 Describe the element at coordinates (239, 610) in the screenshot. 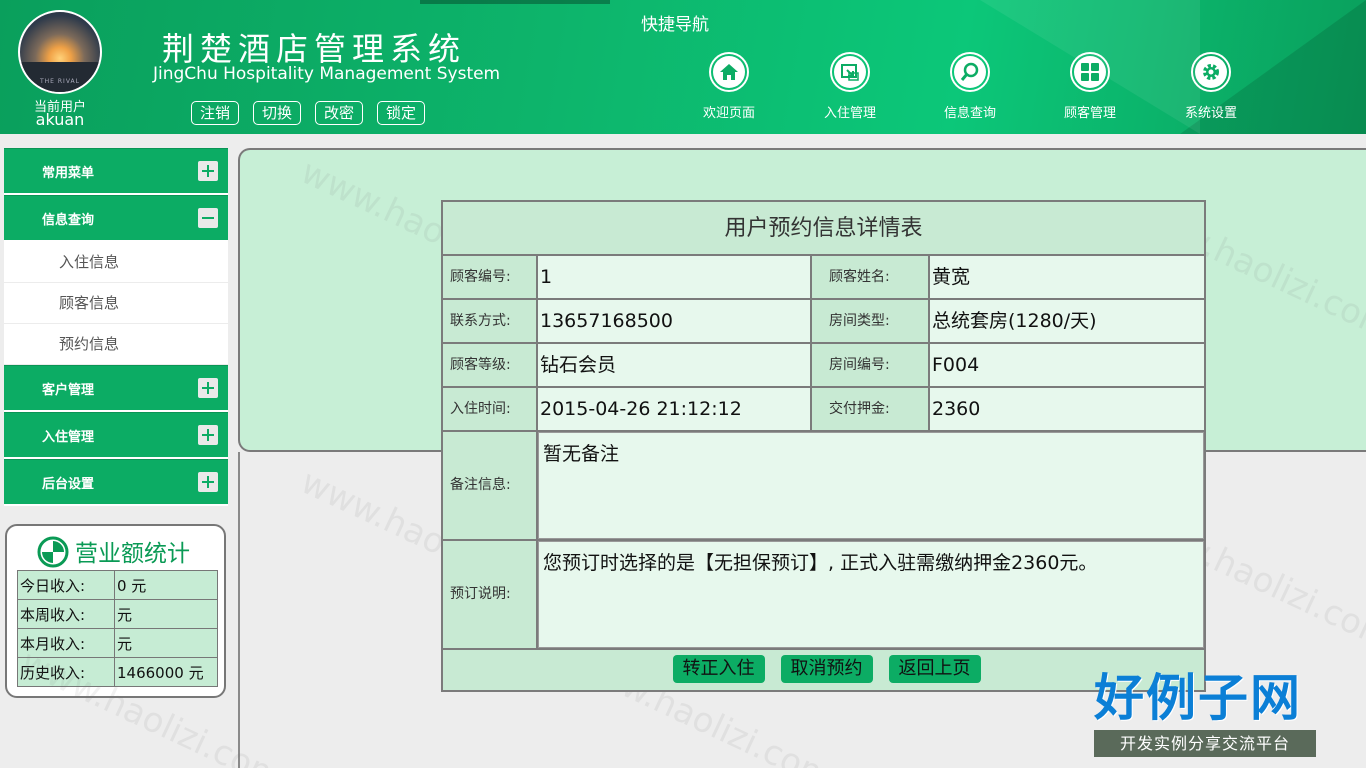

I see `main-divider` at that location.